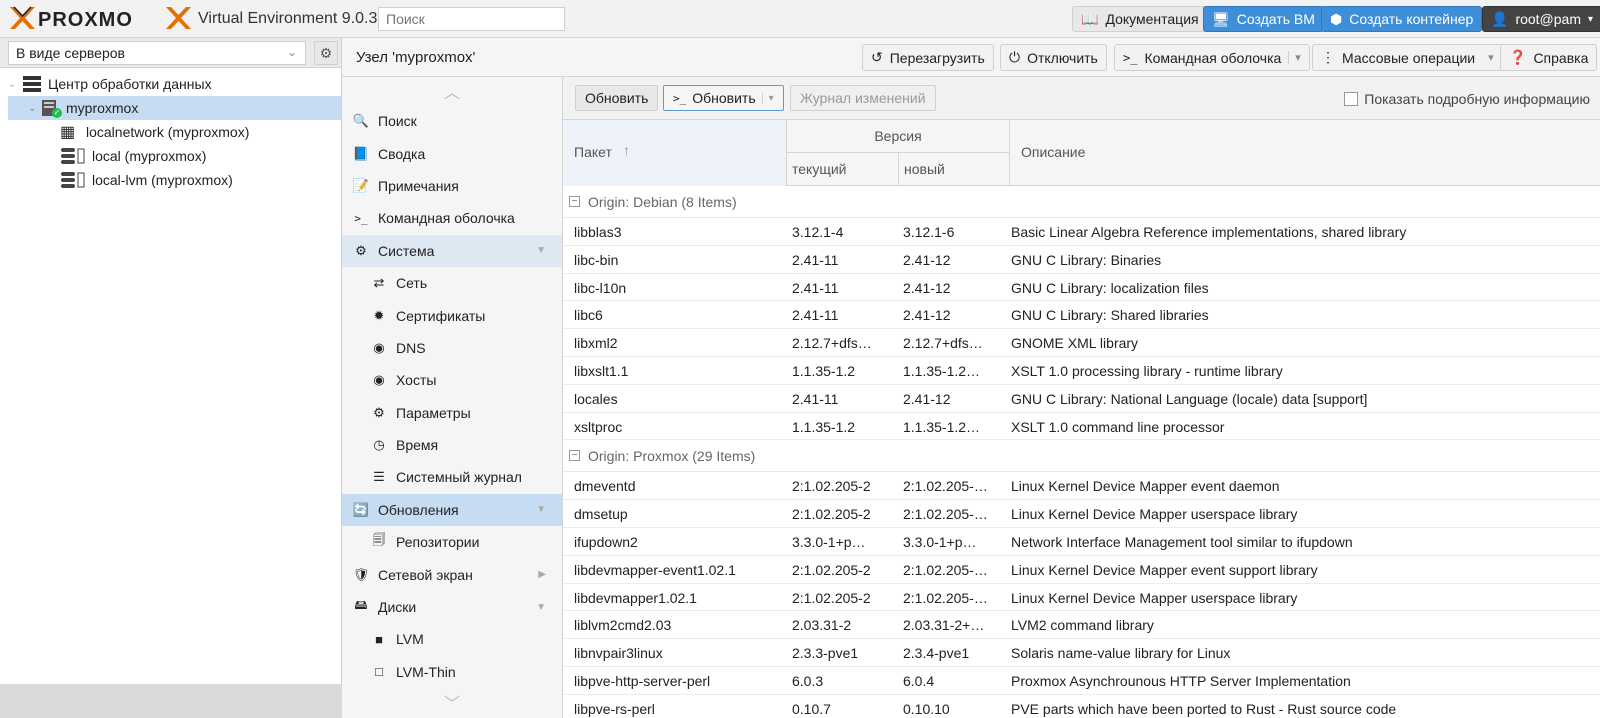  What do you see at coordinates (1263, 19) in the screenshot?
I see `create-vm-button: 🖥 Создать ВМ` at bounding box center [1263, 19].